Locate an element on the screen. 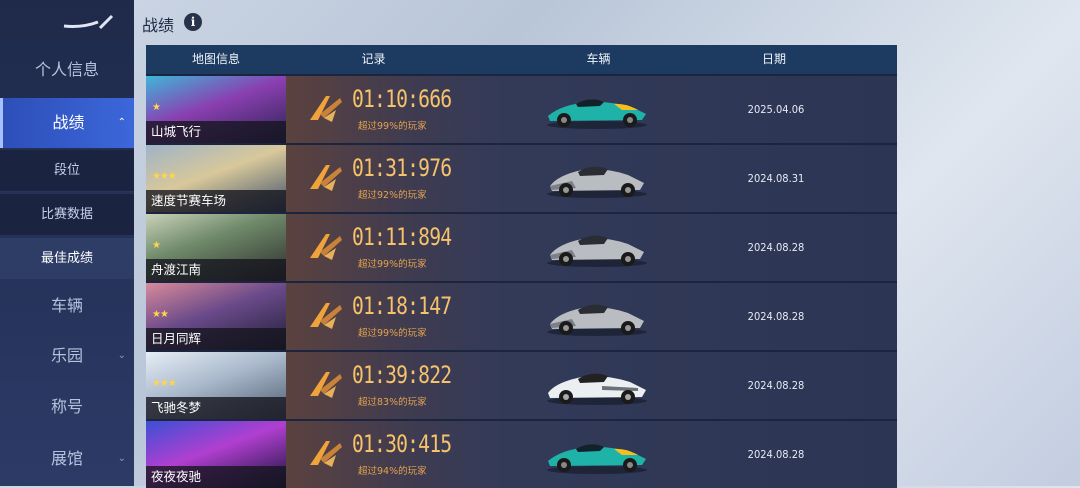 The width and height of the screenshot is (1080, 488). record-time: 01:11:894 is located at coordinates (402, 237).